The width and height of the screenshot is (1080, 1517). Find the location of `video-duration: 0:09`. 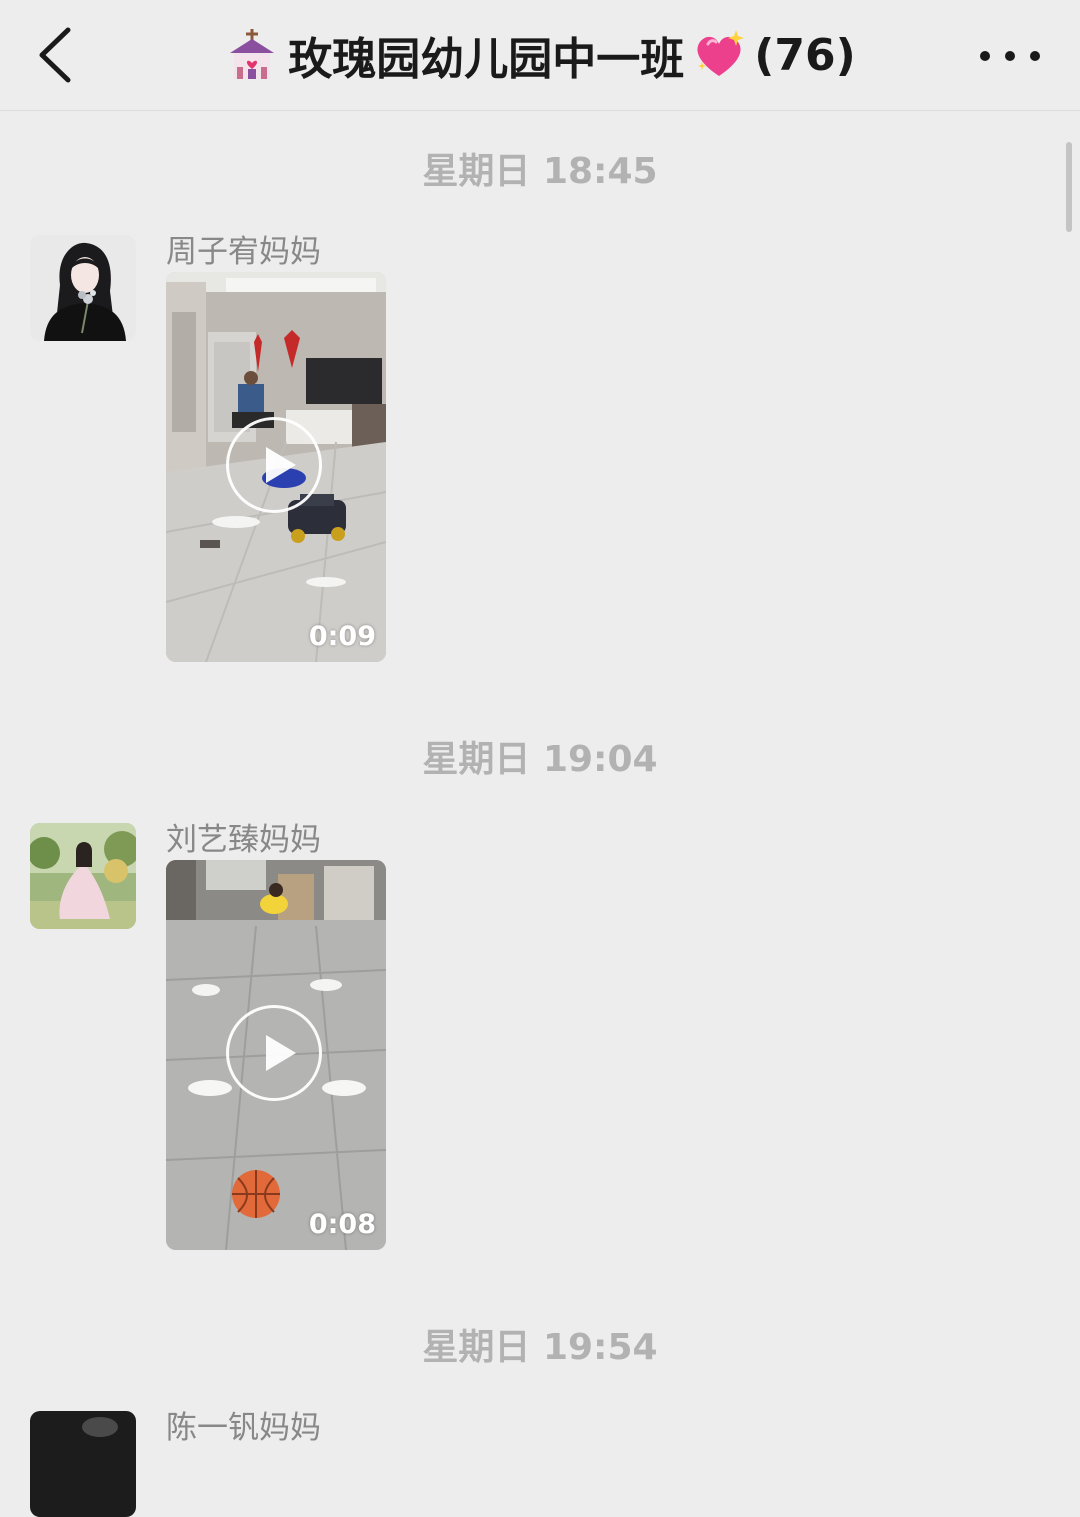

video-duration: 0:09 is located at coordinates (342, 636).